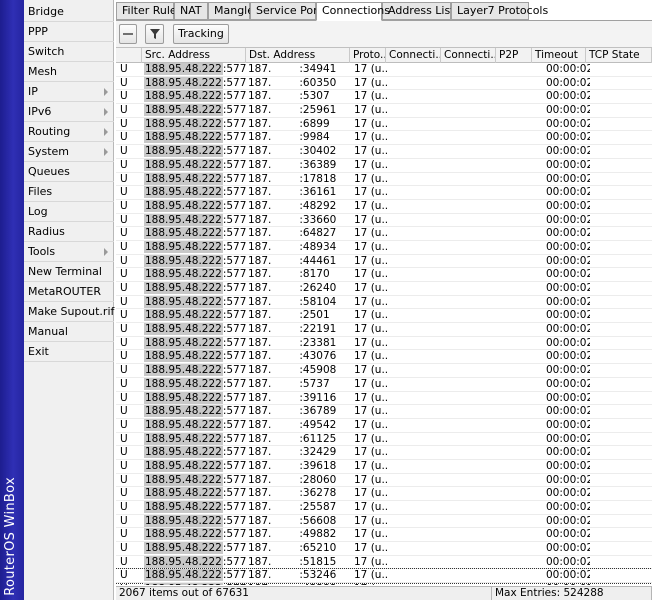 This screenshot has height=600, width=652. What do you see at coordinates (69, 232) in the screenshot?
I see `menu-item-radius: Radius` at bounding box center [69, 232].